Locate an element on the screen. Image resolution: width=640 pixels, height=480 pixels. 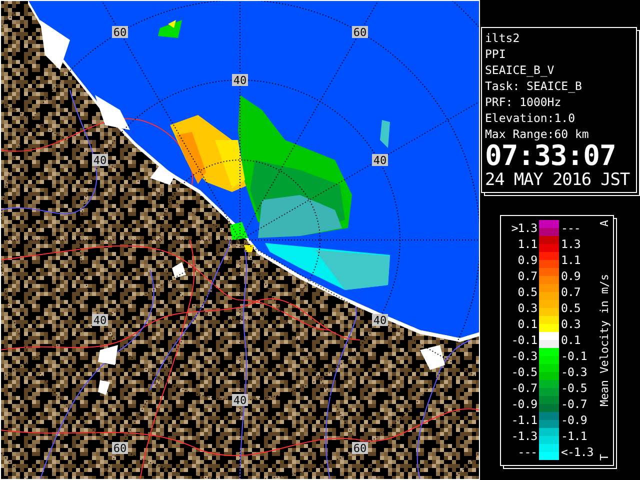
prf-value: PRF: 1000Hz is located at coordinates (523, 102).